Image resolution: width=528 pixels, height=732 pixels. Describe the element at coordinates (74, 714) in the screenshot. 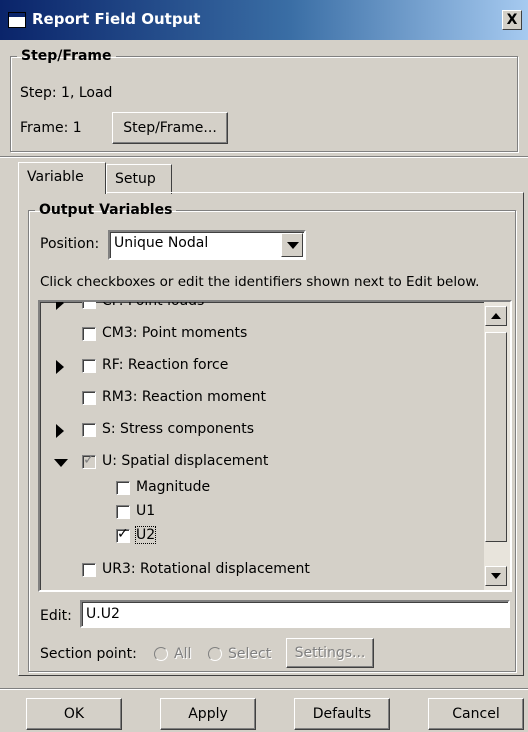

I see `ok-button: OK` at that location.